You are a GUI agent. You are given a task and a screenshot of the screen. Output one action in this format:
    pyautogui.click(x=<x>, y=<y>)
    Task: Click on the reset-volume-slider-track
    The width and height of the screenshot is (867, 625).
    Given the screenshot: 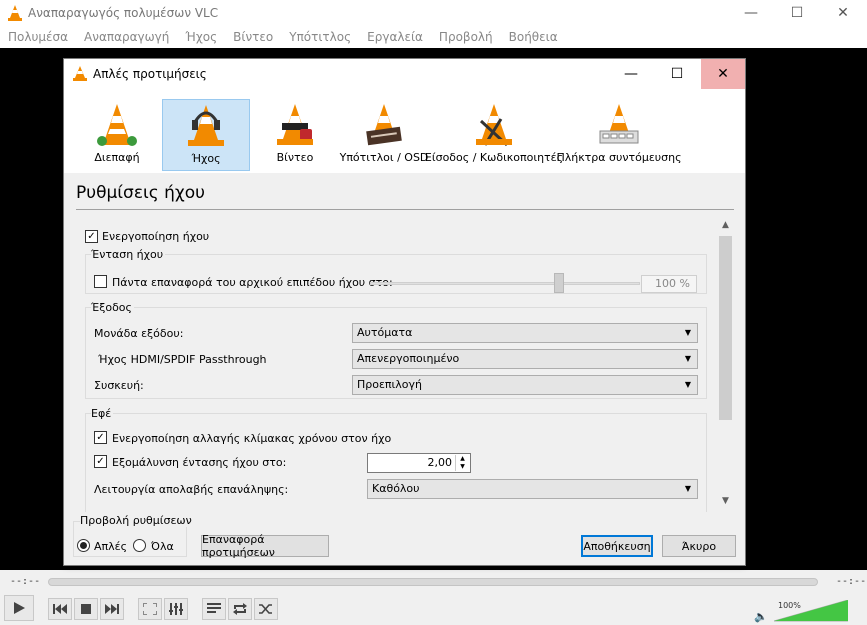 What is the action you would take?
    pyautogui.click(x=505, y=283)
    